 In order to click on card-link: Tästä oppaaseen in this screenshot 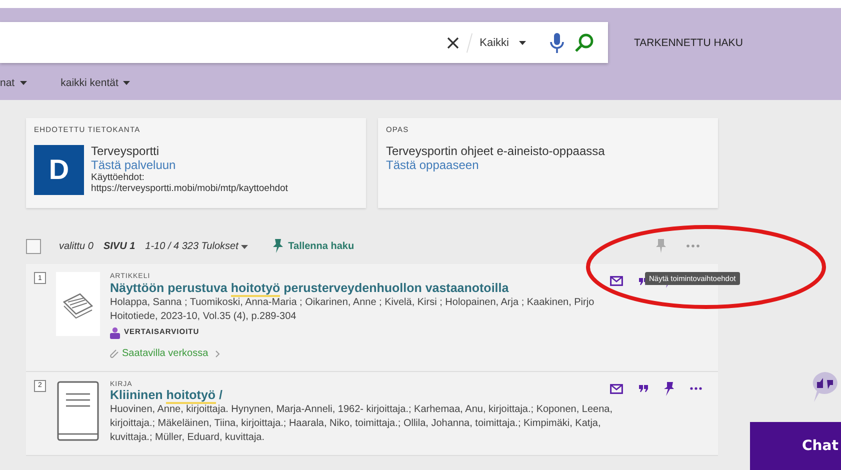, I will do `click(495, 165)`.